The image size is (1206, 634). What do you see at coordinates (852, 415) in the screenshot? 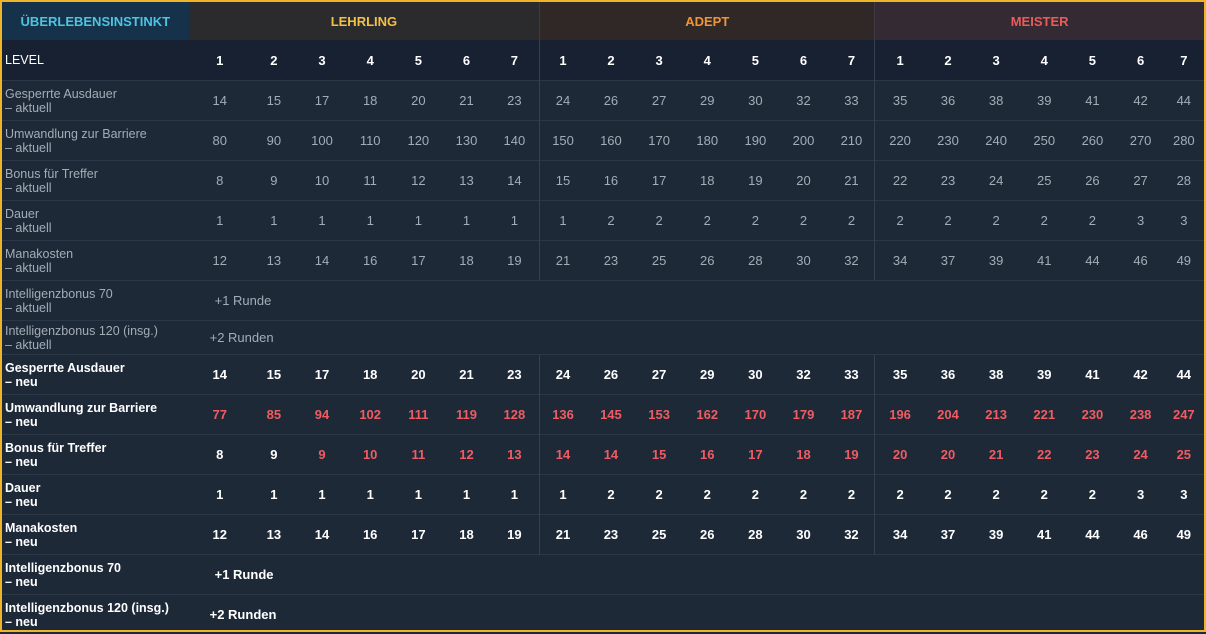
I see `stat-value: 187` at bounding box center [852, 415].